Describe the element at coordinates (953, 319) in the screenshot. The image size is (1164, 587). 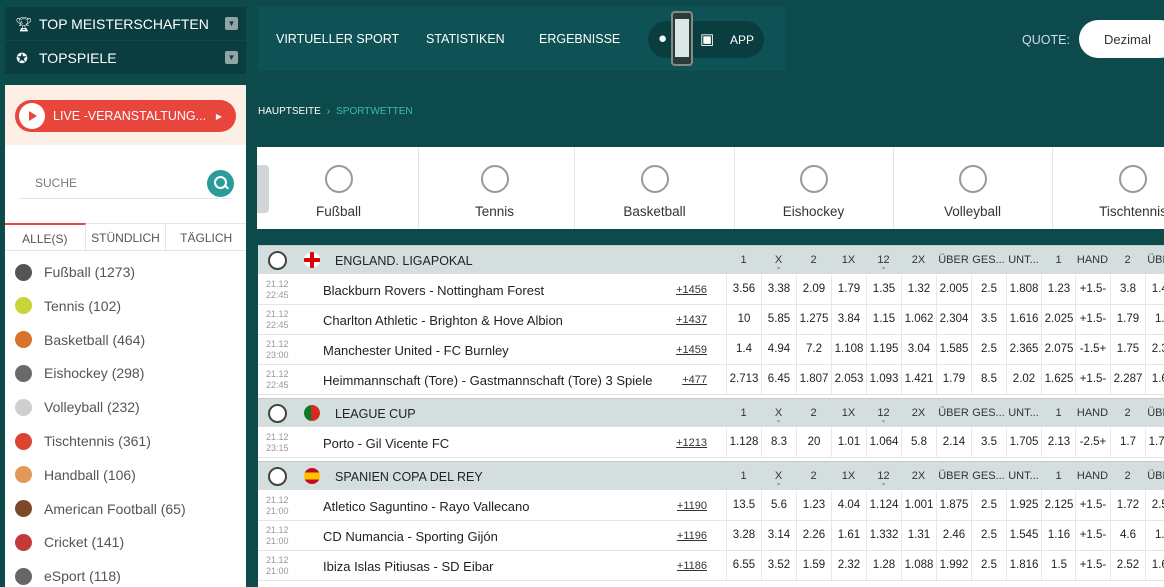
I see `odds-cell: 2.304` at that location.